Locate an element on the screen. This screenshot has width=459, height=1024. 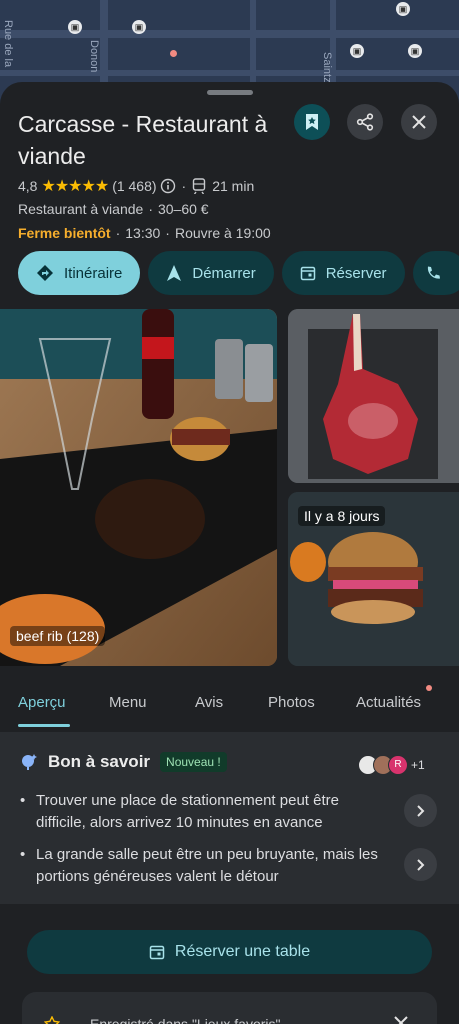
directions-button: Itinéraire is located at coordinates (79, 273).